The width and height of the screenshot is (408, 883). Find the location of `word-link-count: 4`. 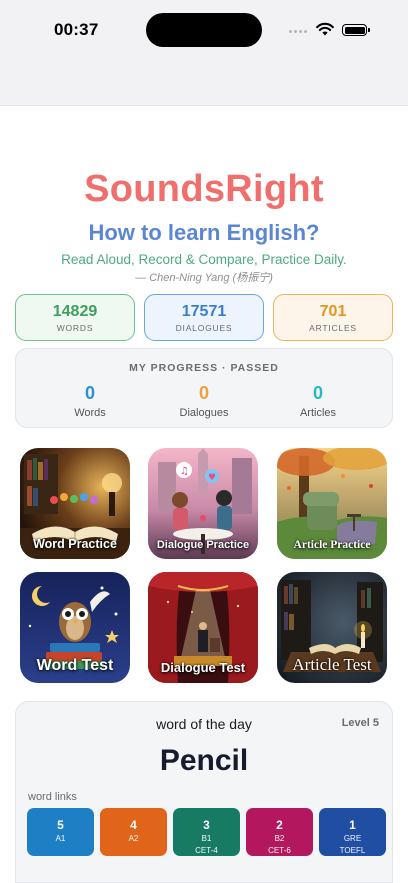

word-link-count: 4 is located at coordinates (133, 825).